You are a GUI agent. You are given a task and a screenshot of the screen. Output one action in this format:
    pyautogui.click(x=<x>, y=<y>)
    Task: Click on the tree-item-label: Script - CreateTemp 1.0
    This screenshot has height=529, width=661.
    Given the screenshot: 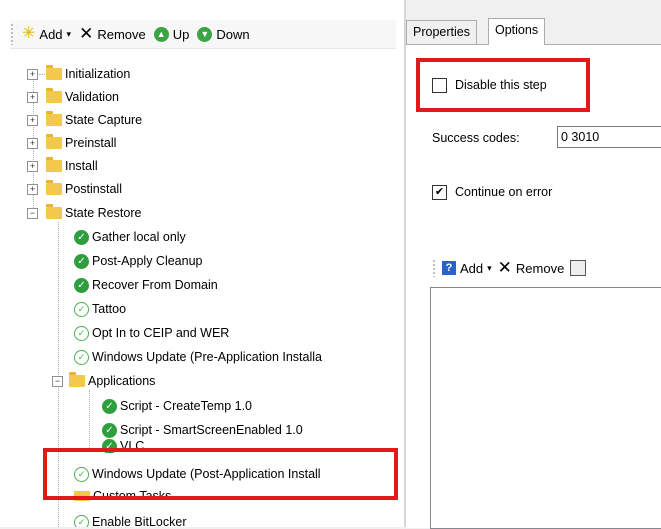 What is the action you would take?
    pyautogui.click(x=186, y=406)
    